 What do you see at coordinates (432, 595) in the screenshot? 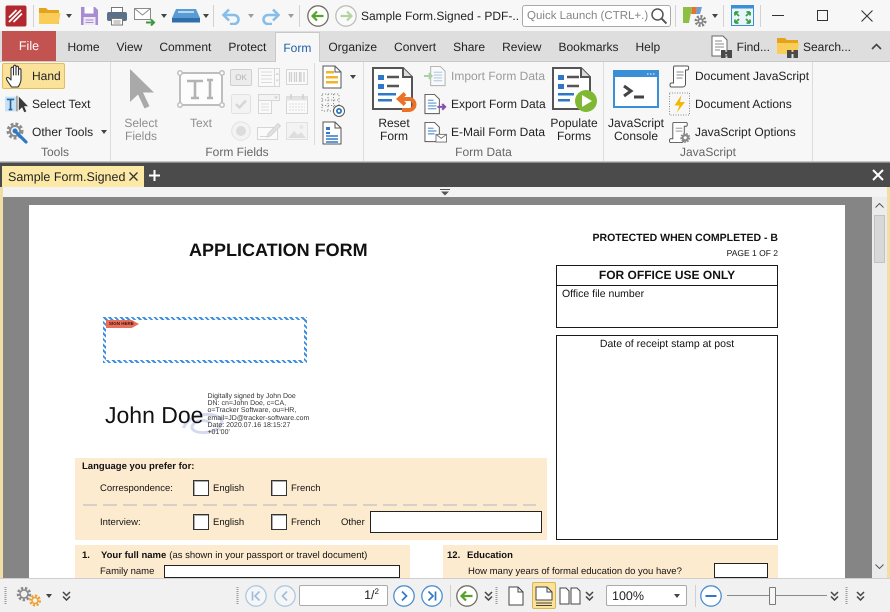
I see `last-page-icon` at bounding box center [432, 595].